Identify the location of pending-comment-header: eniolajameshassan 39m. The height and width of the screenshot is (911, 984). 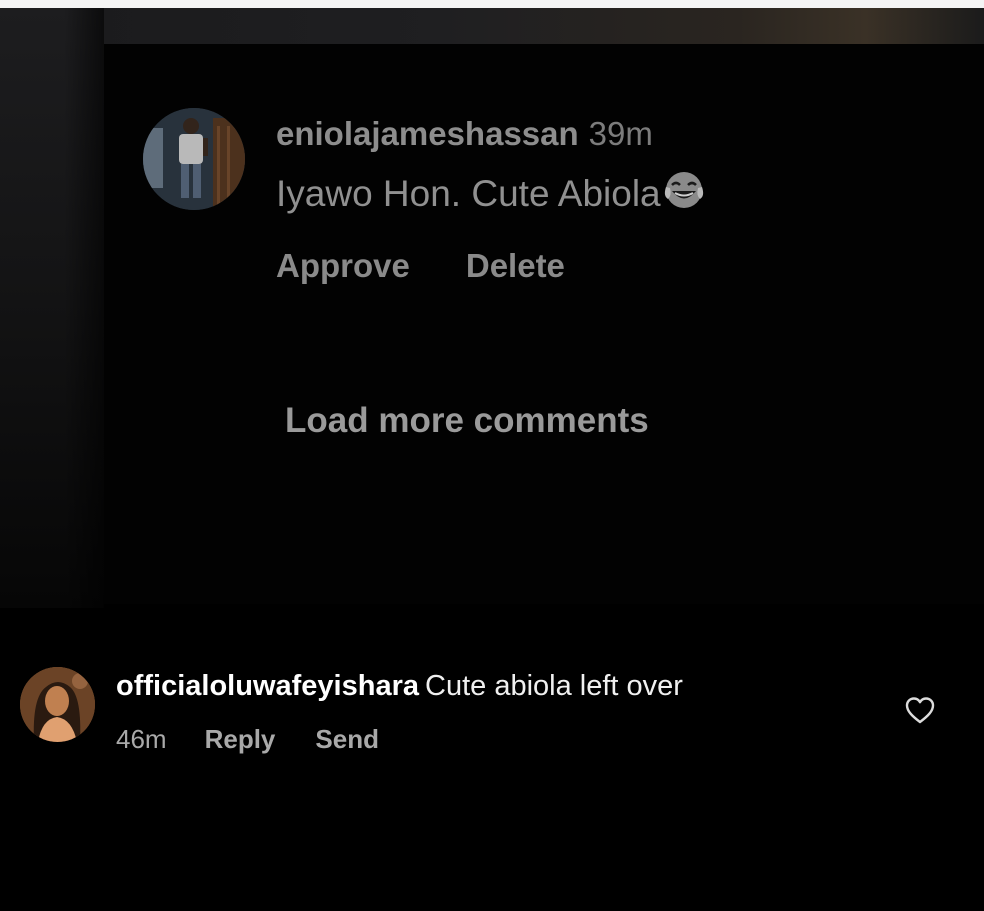
(464, 134).